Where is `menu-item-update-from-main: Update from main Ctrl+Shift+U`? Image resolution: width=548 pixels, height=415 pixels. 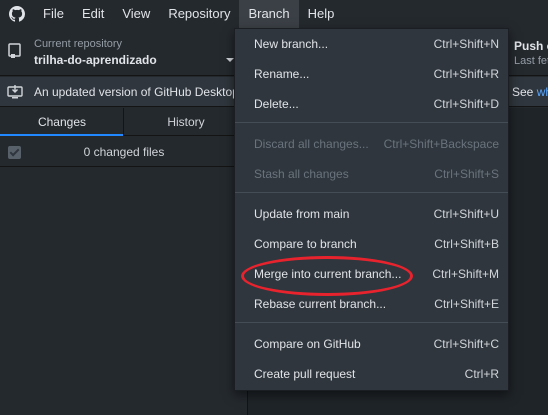 menu-item-update-from-main: Update from main Ctrl+Shift+U is located at coordinates (371, 214).